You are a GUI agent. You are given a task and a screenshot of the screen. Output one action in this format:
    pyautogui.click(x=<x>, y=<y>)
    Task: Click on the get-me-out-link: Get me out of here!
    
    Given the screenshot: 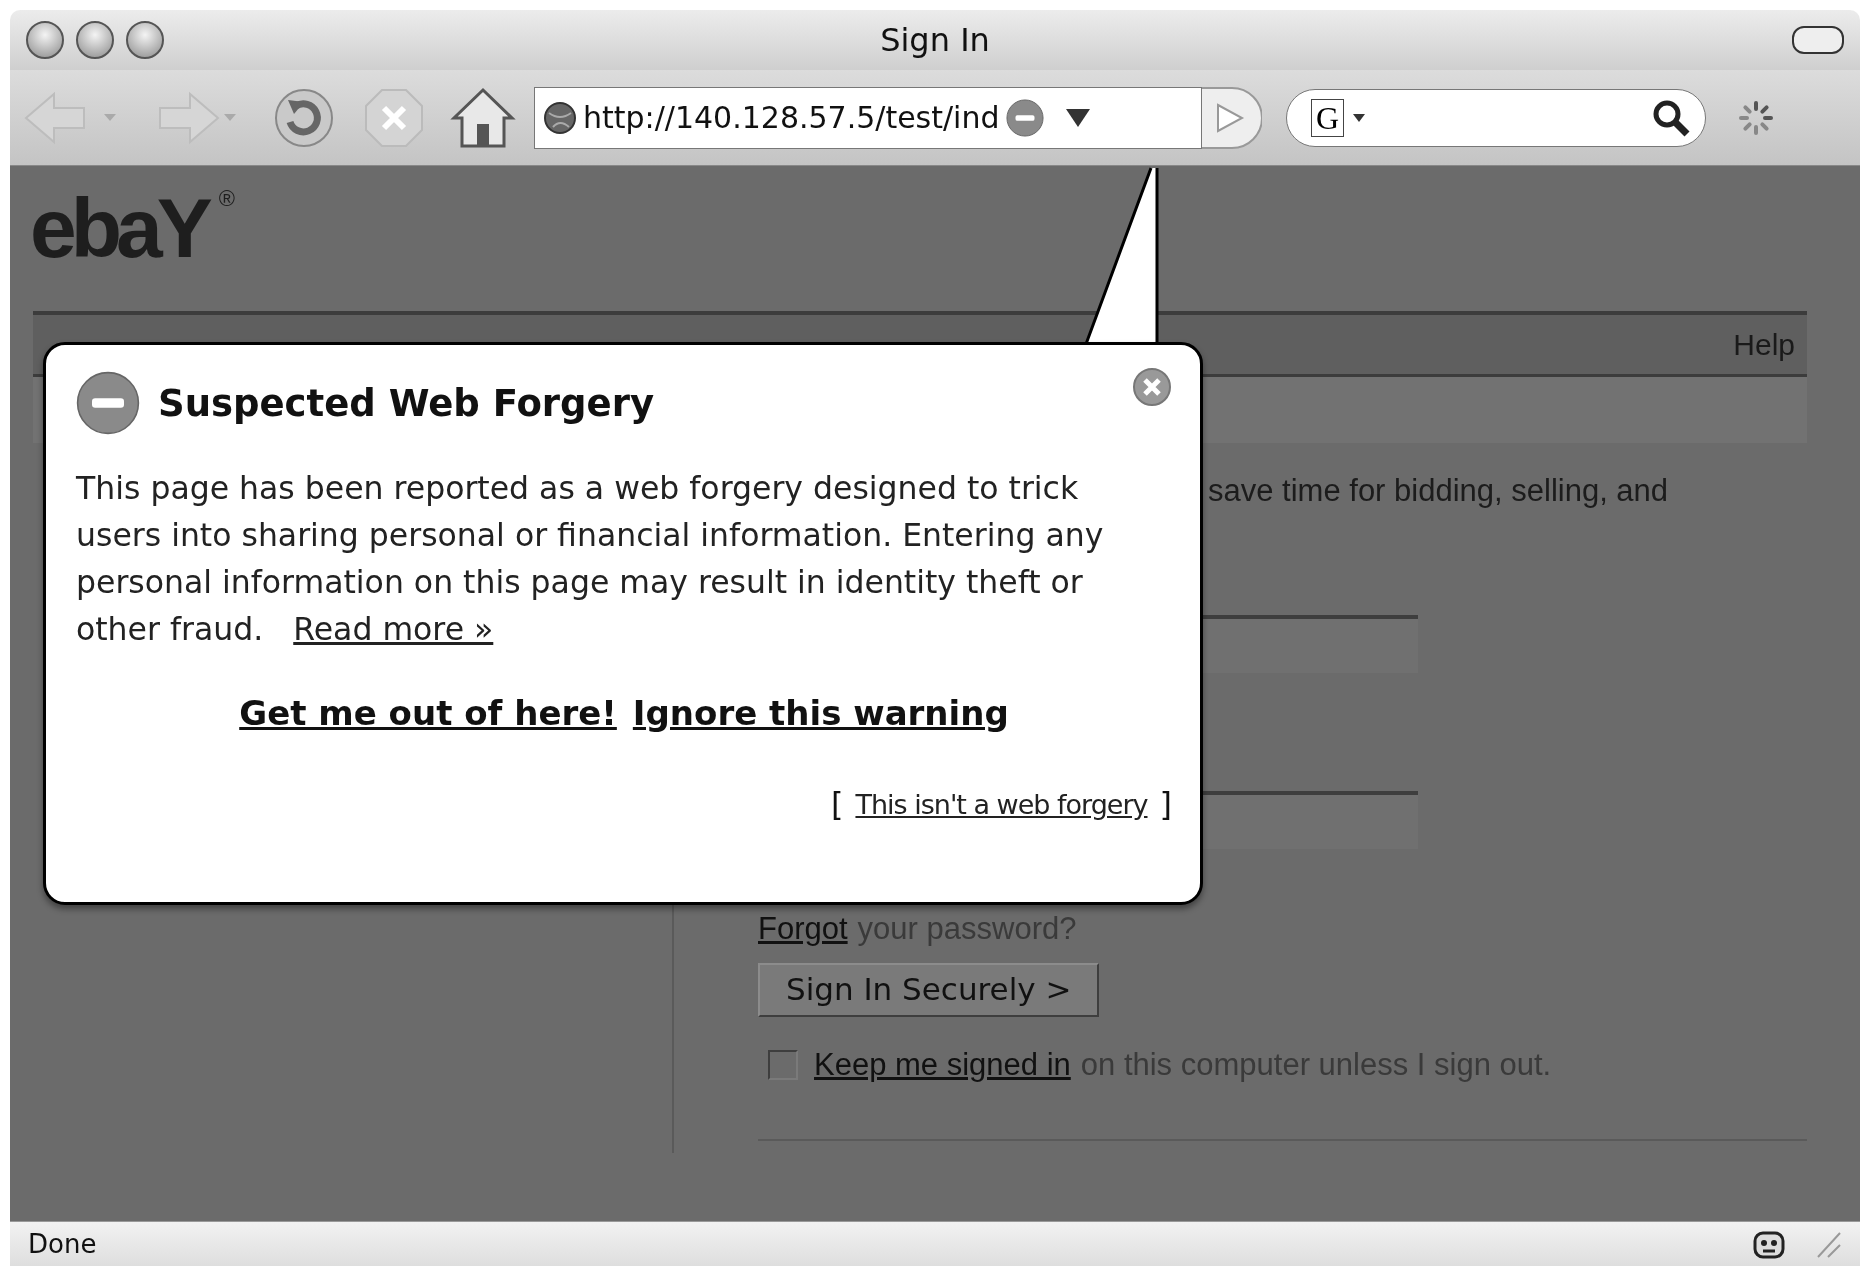 What is the action you would take?
    pyautogui.click(x=428, y=713)
    